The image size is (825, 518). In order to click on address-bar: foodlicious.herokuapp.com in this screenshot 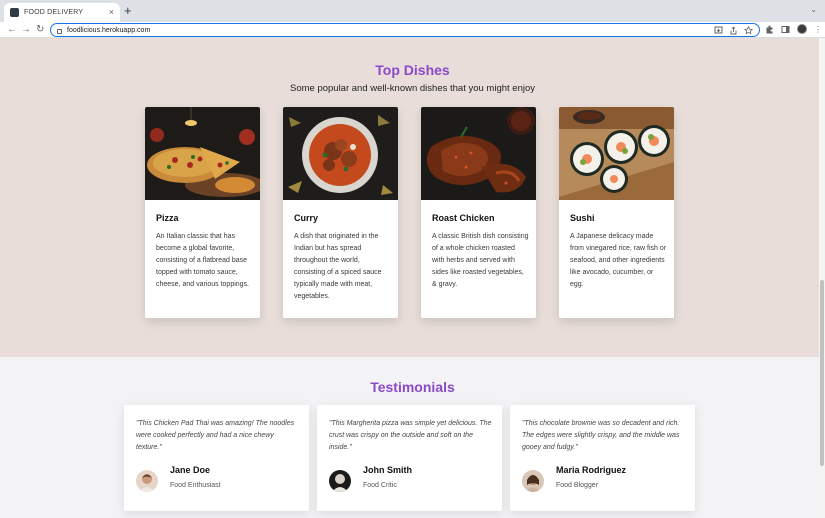, I will do `click(405, 30)`.